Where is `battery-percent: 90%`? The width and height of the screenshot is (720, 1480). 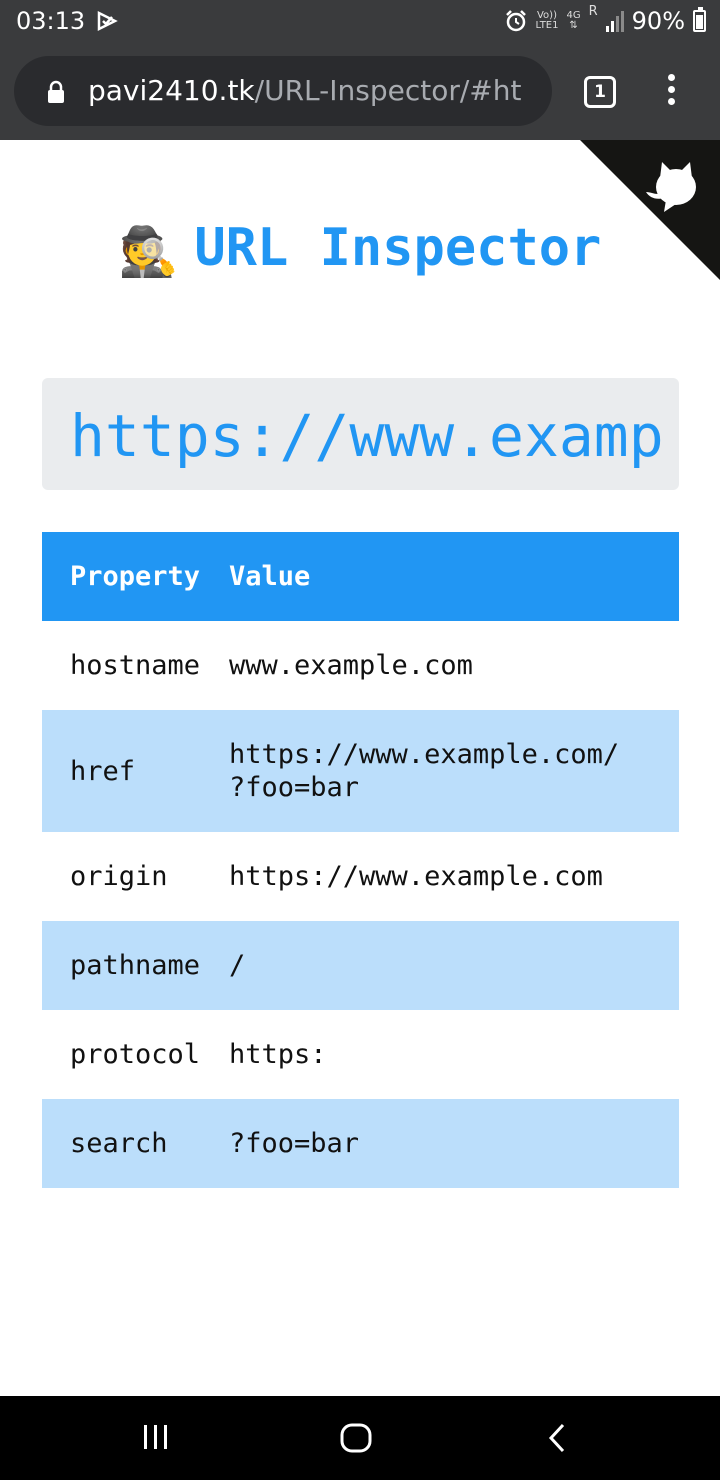 battery-percent: 90% is located at coordinates (658, 21).